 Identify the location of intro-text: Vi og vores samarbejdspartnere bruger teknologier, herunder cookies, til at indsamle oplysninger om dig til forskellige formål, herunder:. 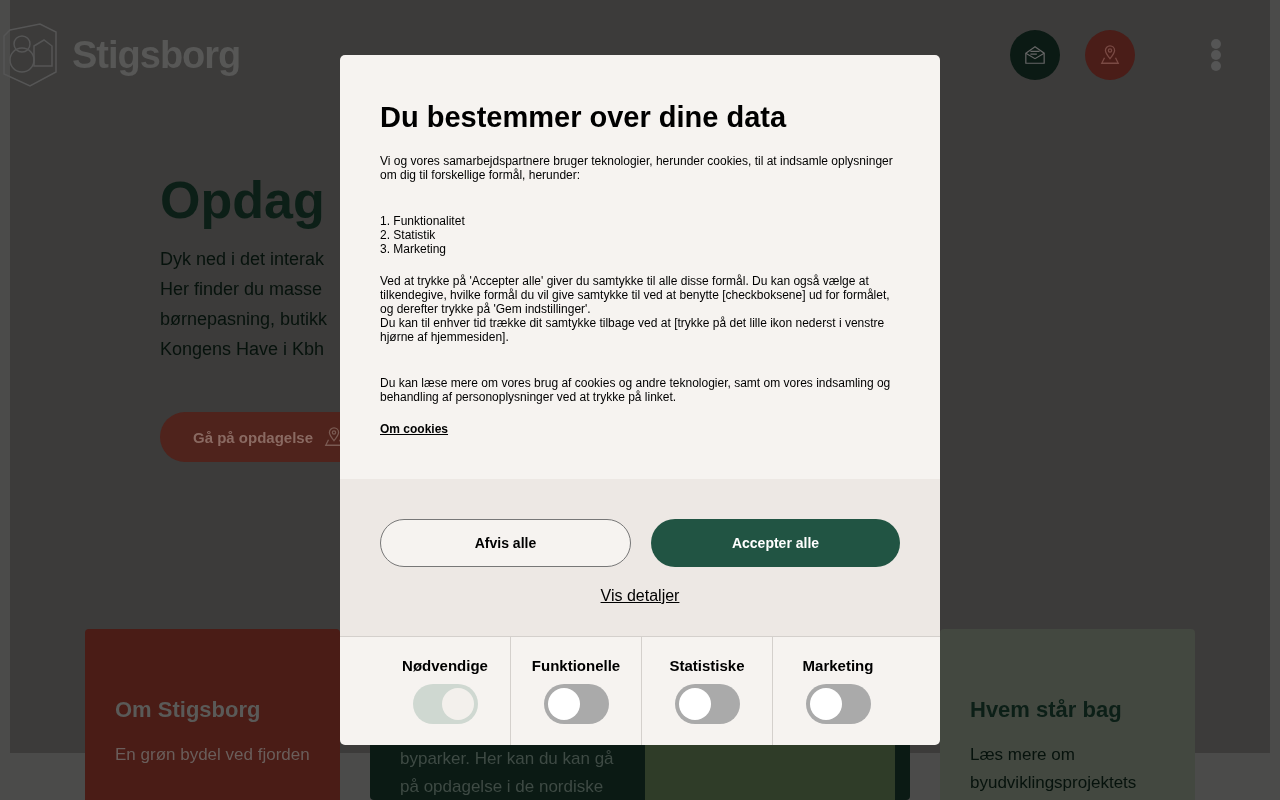
(637, 168).